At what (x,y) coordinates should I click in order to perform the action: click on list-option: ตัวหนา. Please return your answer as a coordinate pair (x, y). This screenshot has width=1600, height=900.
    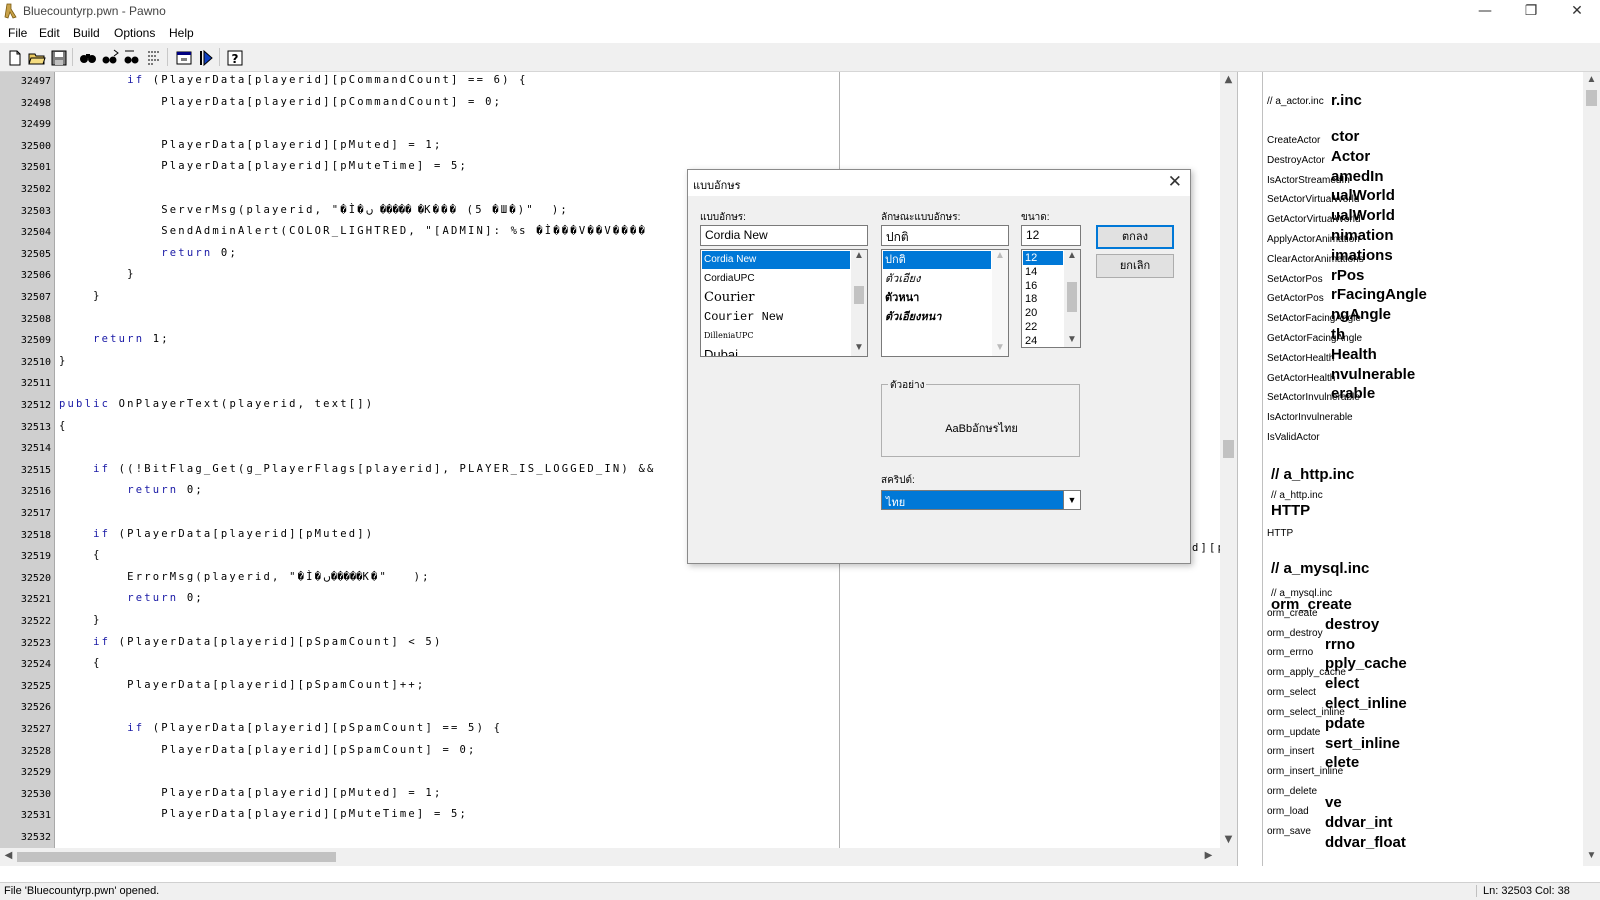
    Looking at the image, I should click on (937, 298).